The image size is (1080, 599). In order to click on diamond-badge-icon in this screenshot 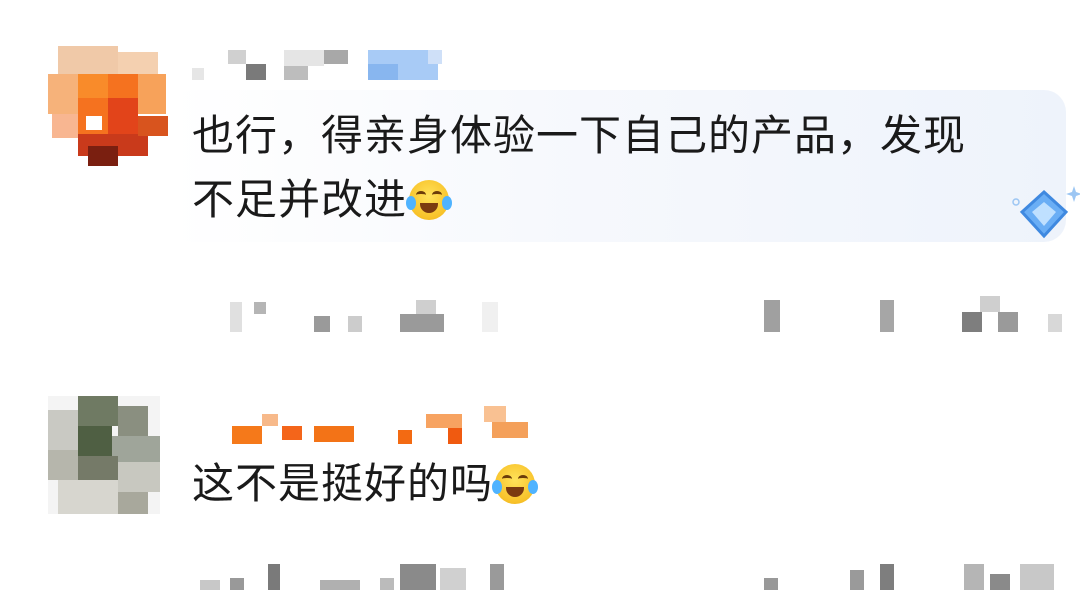, I will do `click(1046, 212)`.